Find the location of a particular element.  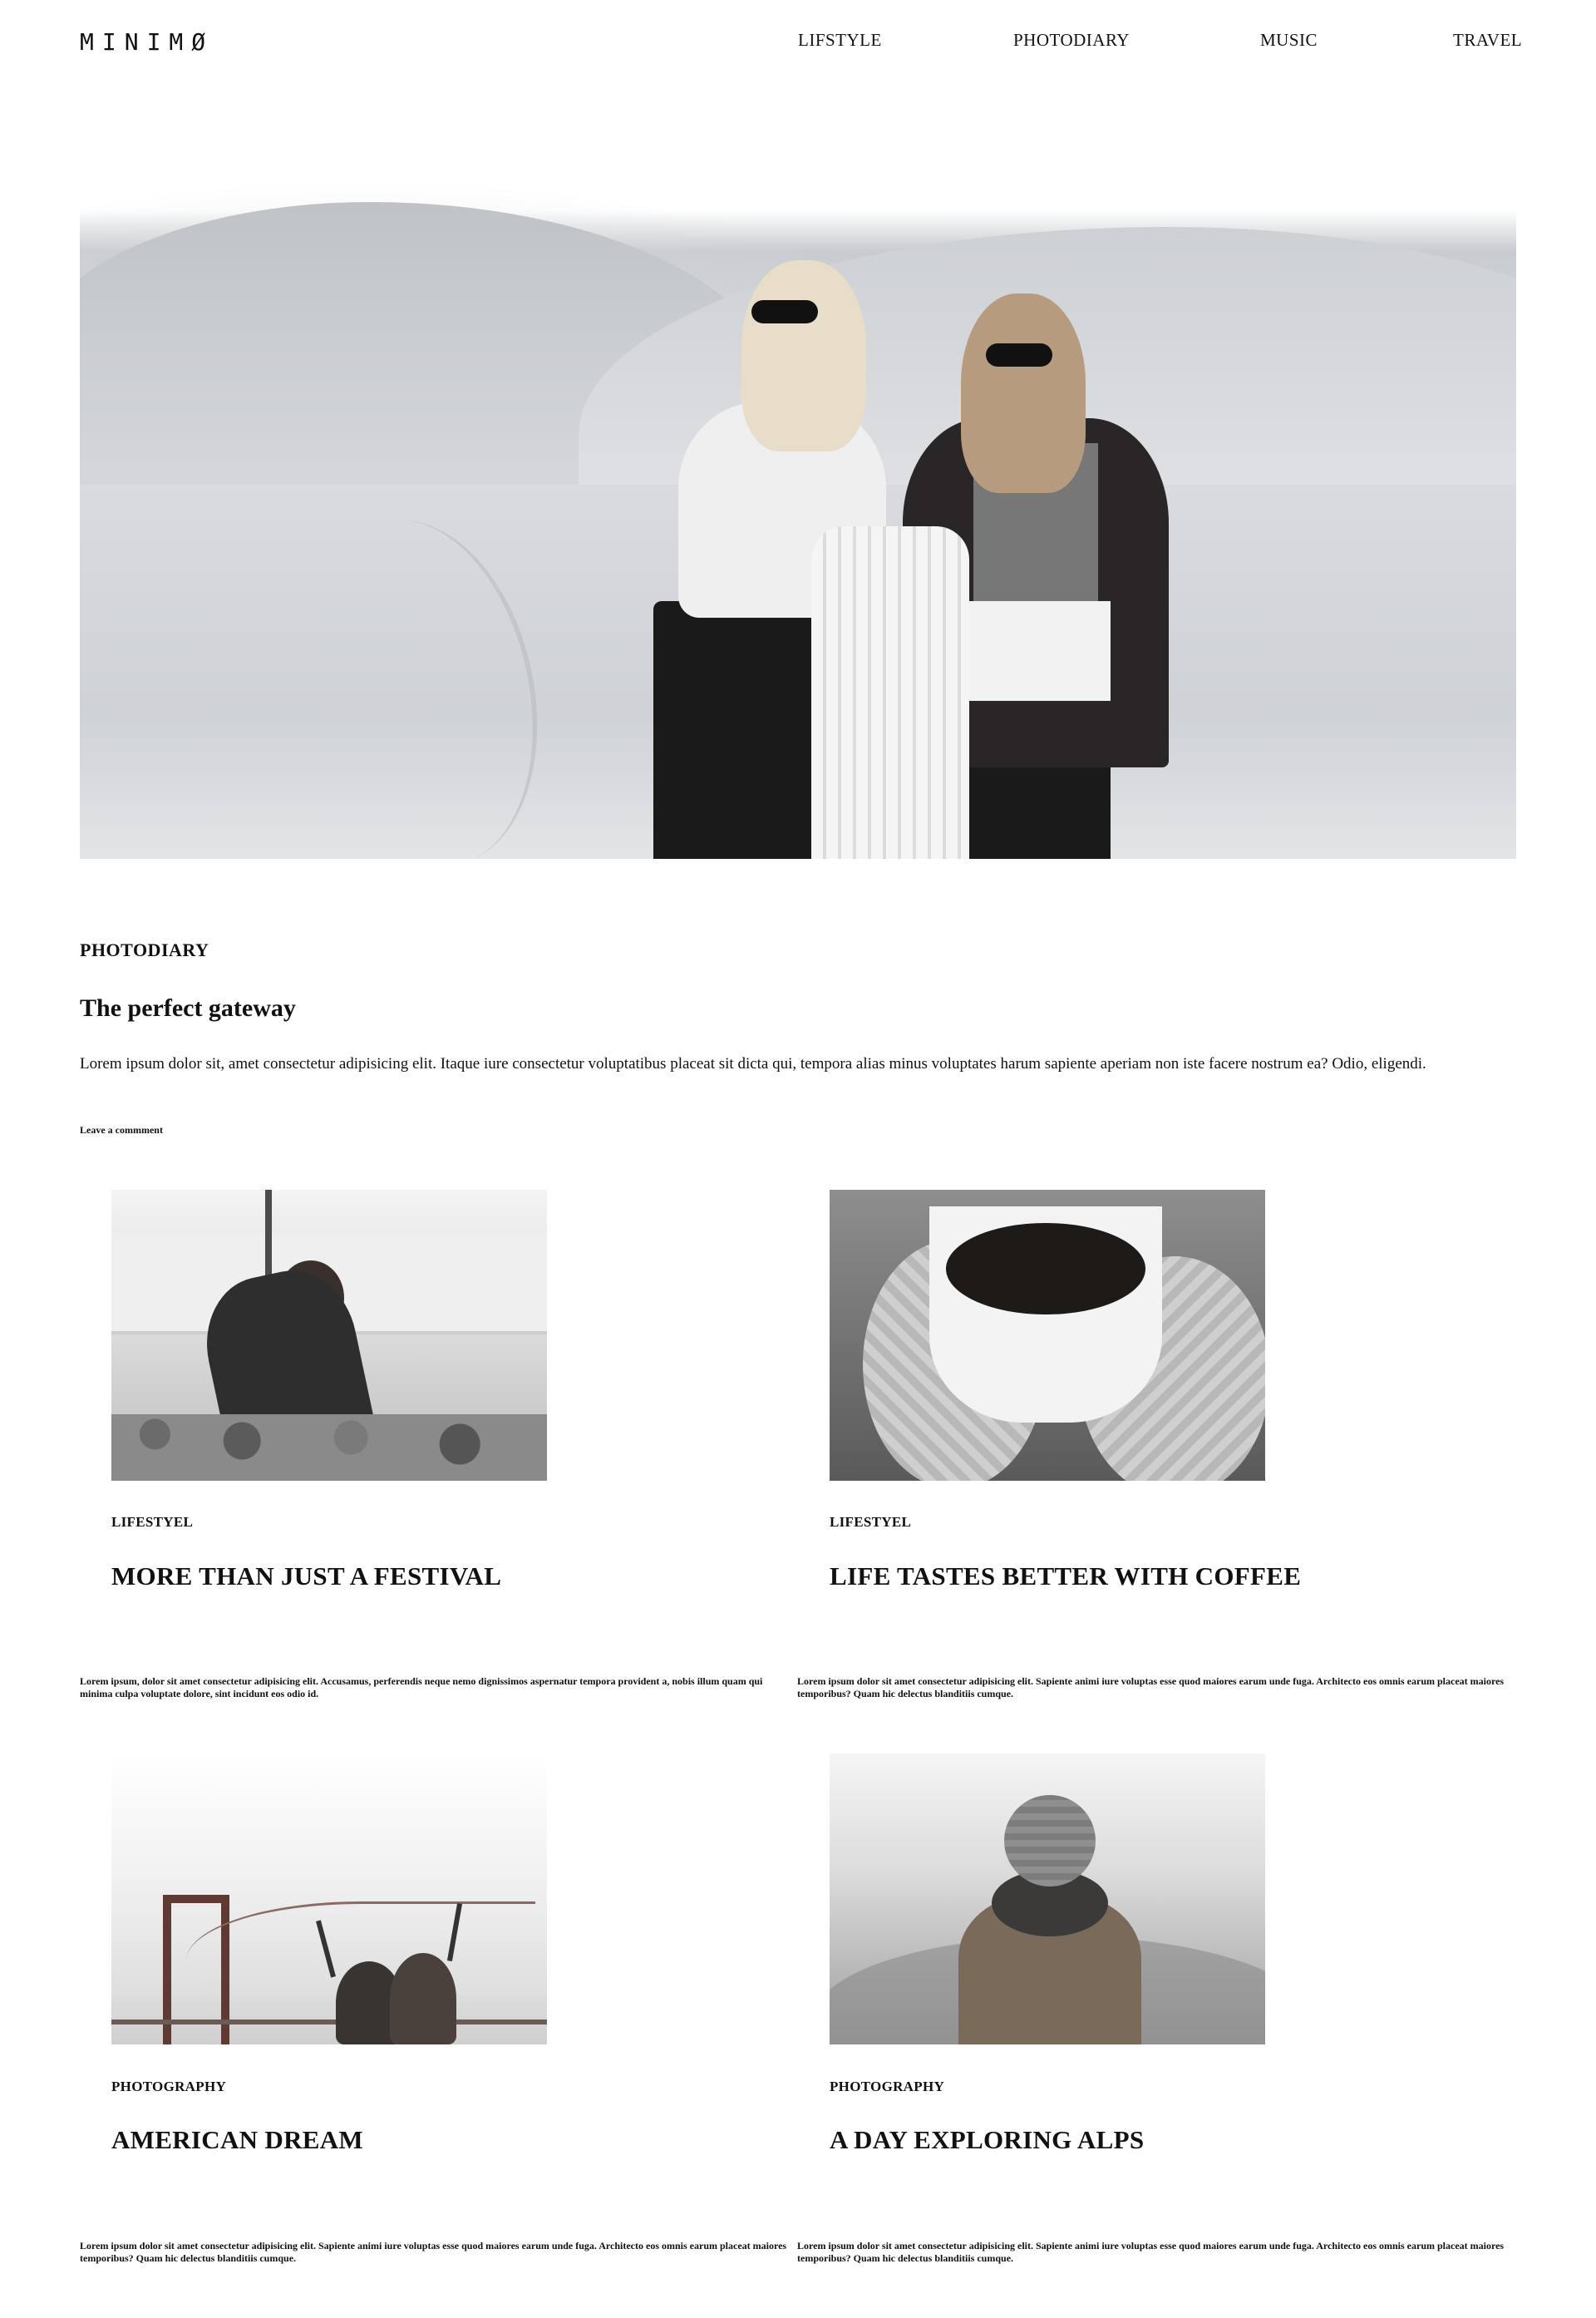

coffee is located at coordinates (1045, 1268).